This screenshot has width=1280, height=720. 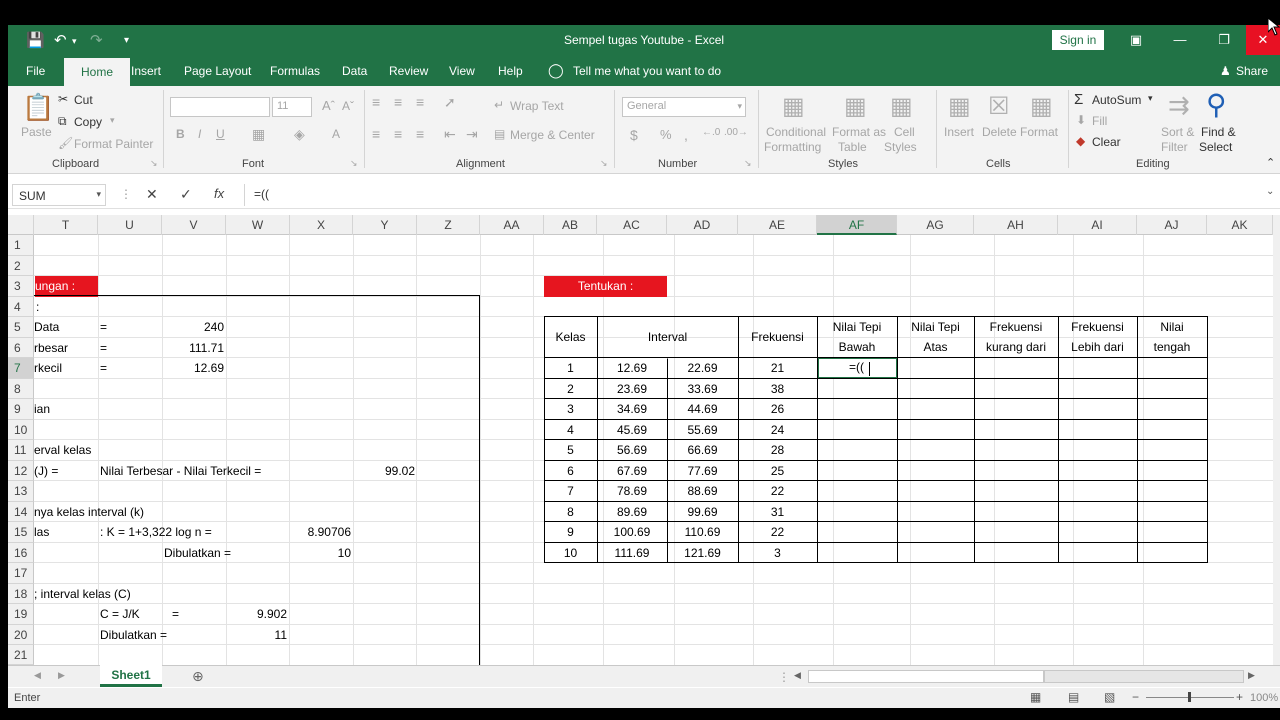 I want to click on tab-file: File, so click(x=35, y=71).